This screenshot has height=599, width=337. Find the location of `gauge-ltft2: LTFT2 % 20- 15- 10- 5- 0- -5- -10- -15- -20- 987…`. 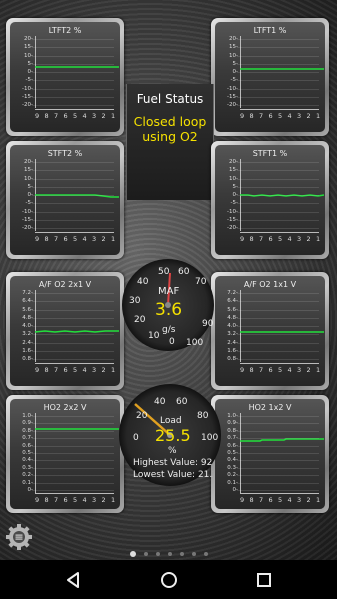

gauge-ltft2: LTFT2 % 20- 15- 10- 5- 0- -5- -10- -15- -20- 987… is located at coordinates (65, 77).